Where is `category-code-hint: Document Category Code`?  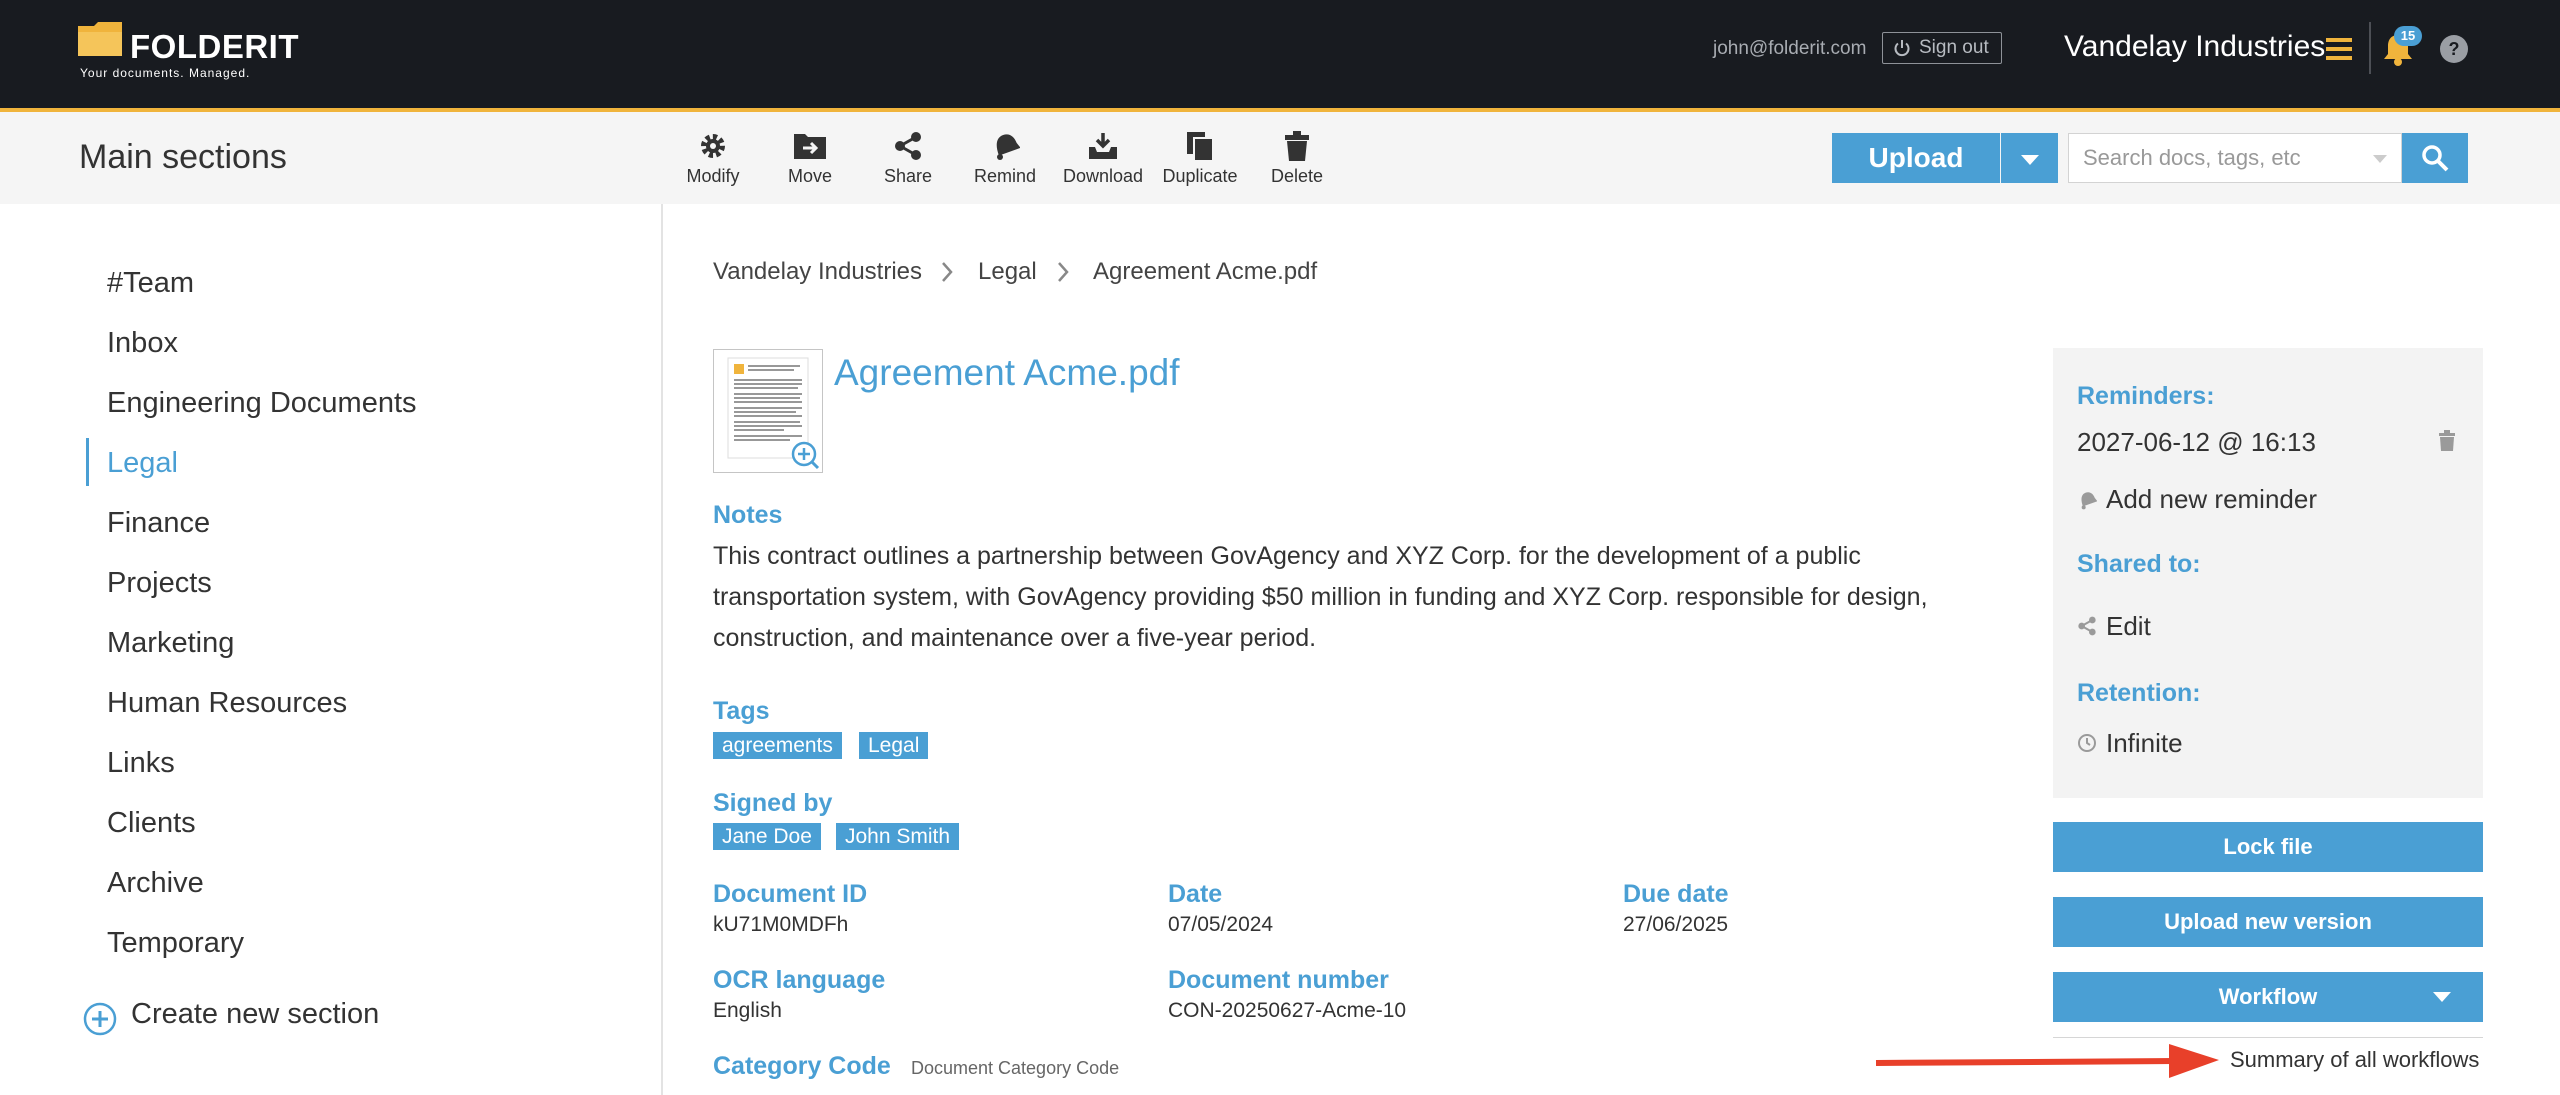
category-code-hint: Document Category Code is located at coordinates (1015, 1068).